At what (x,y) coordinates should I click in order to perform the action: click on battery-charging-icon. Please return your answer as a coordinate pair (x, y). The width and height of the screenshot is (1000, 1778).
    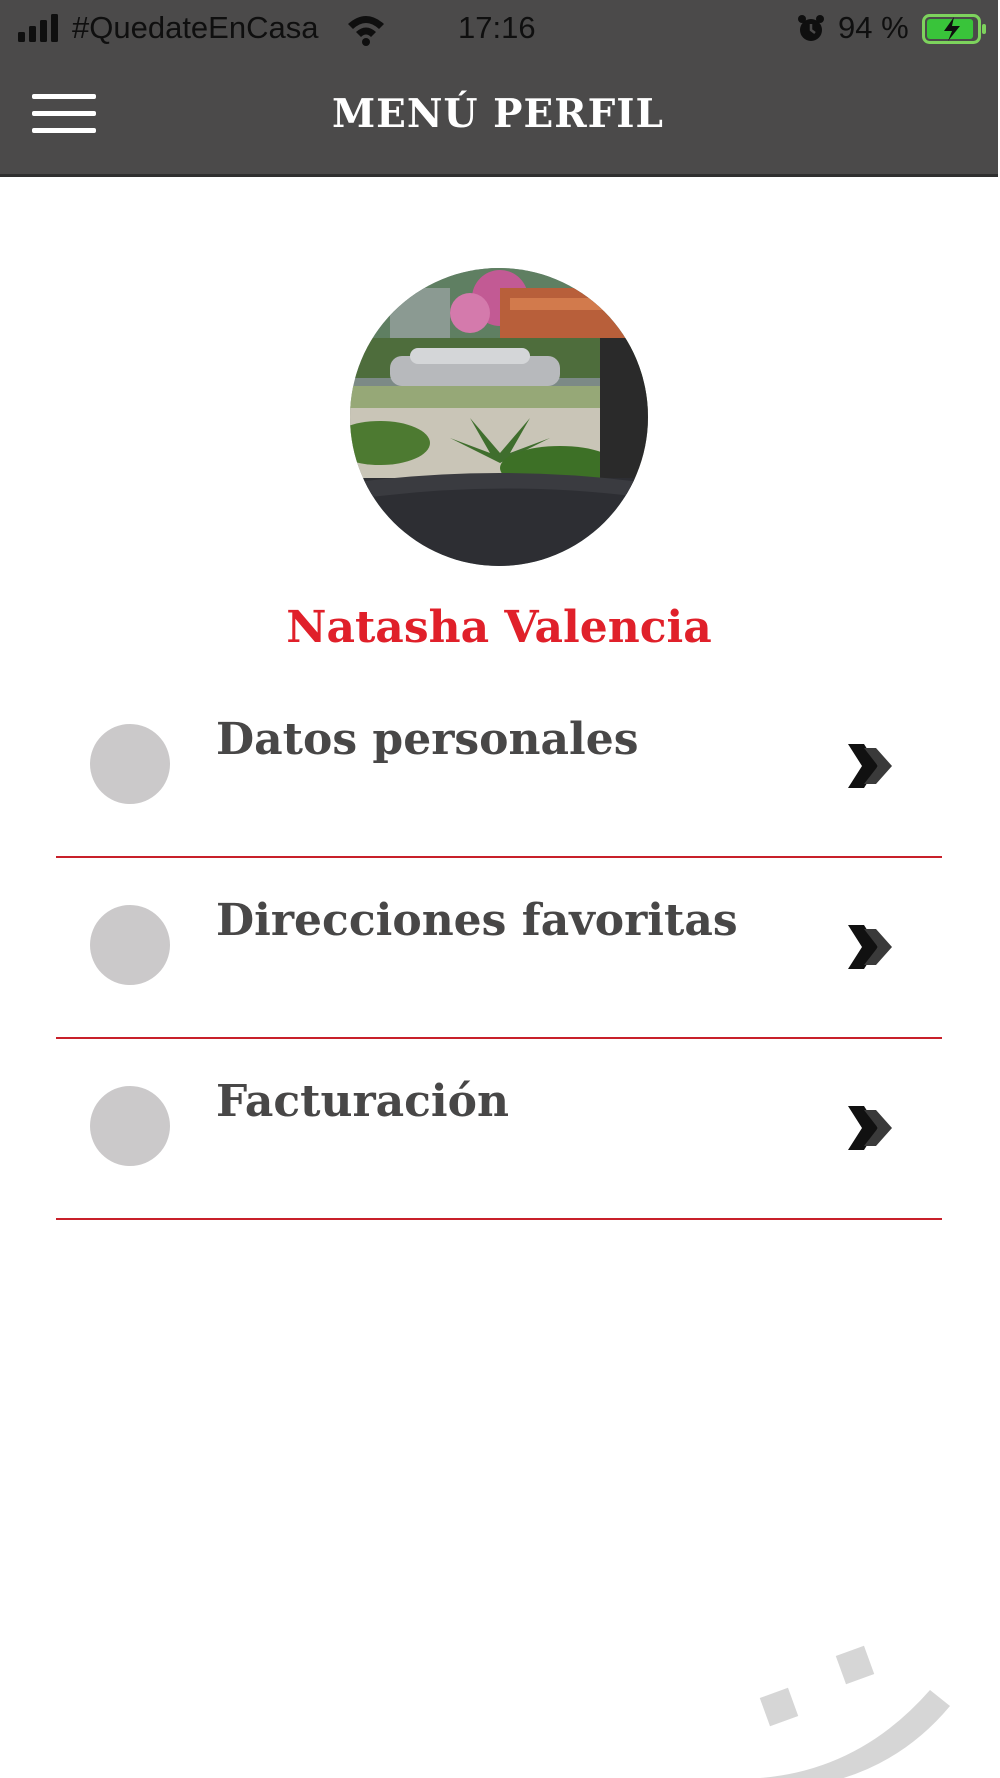
    Looking at the image, I should click on (954, 29).